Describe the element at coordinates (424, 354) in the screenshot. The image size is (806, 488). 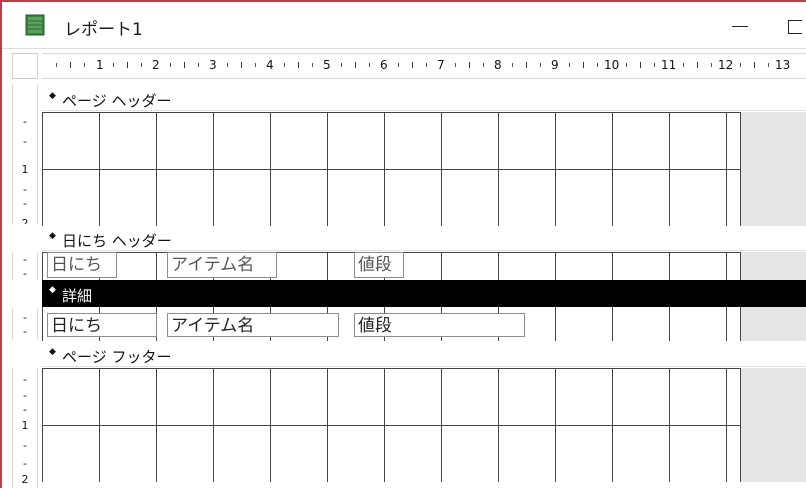
I see `section-header-page-footer: ◆ ページ フッター` at that location.